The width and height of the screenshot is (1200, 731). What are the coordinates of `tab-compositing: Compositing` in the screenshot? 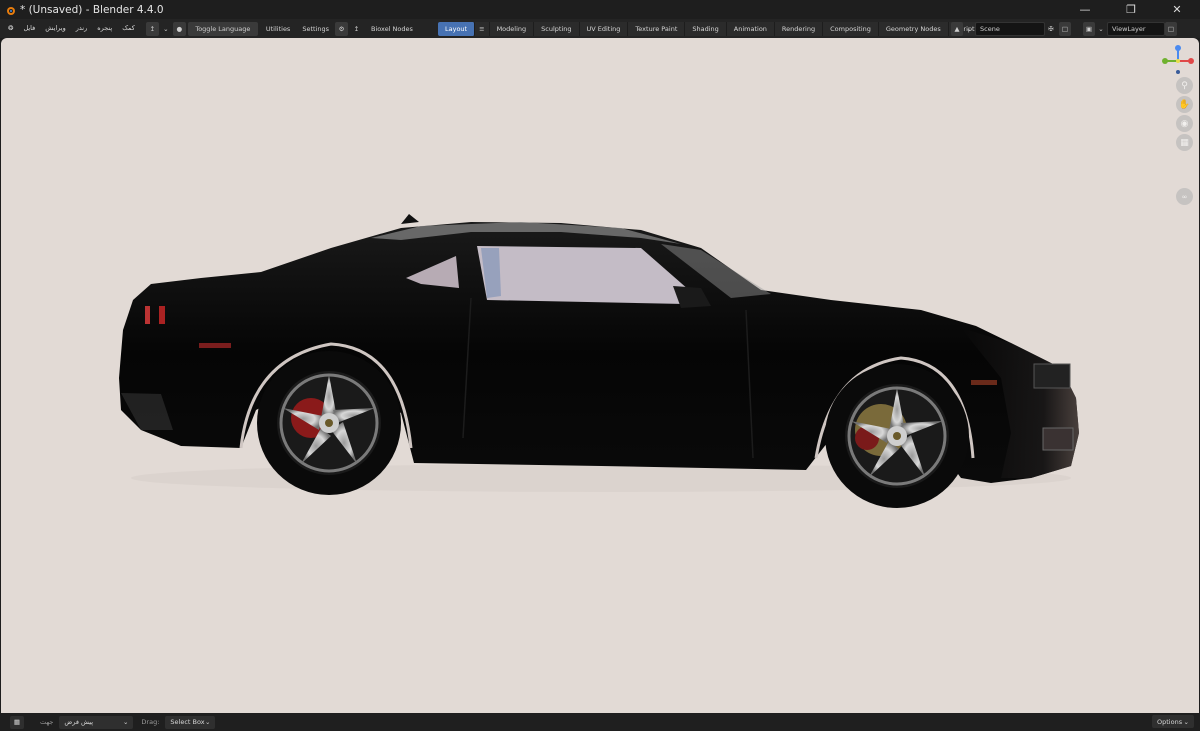 It's located at (851, 29).